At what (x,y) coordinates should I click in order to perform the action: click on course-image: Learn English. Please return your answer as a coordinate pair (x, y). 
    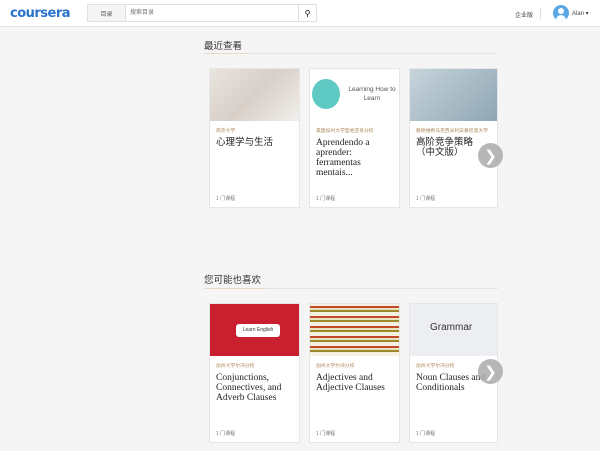
    Looking at the image, I should click on (254, 330).